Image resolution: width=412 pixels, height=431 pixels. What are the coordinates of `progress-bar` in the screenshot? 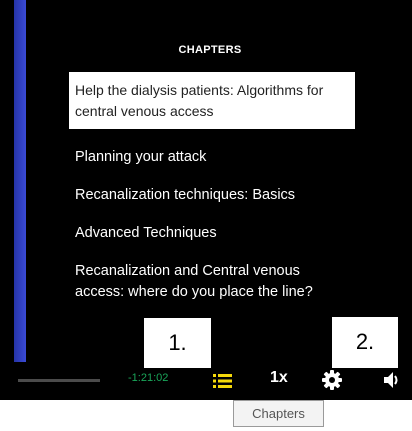 It's located at (59, 380).